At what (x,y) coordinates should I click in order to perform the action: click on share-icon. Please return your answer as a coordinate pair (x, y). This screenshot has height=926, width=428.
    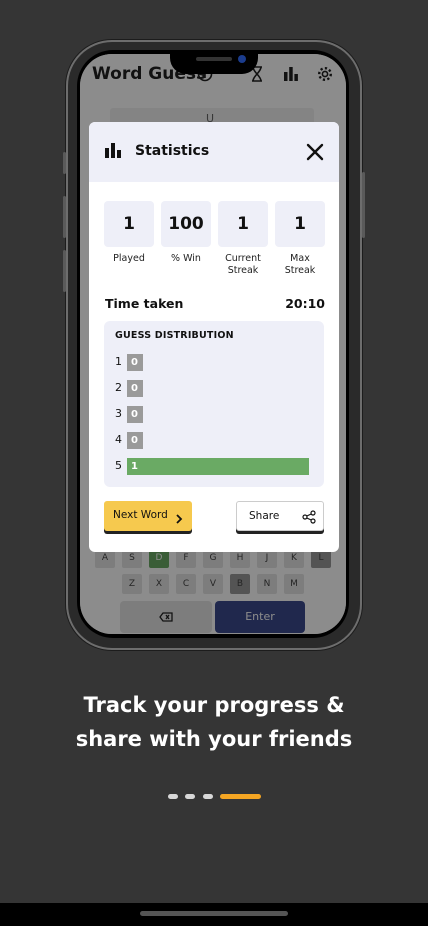
    Looking at the image, I should click on (309, 518).